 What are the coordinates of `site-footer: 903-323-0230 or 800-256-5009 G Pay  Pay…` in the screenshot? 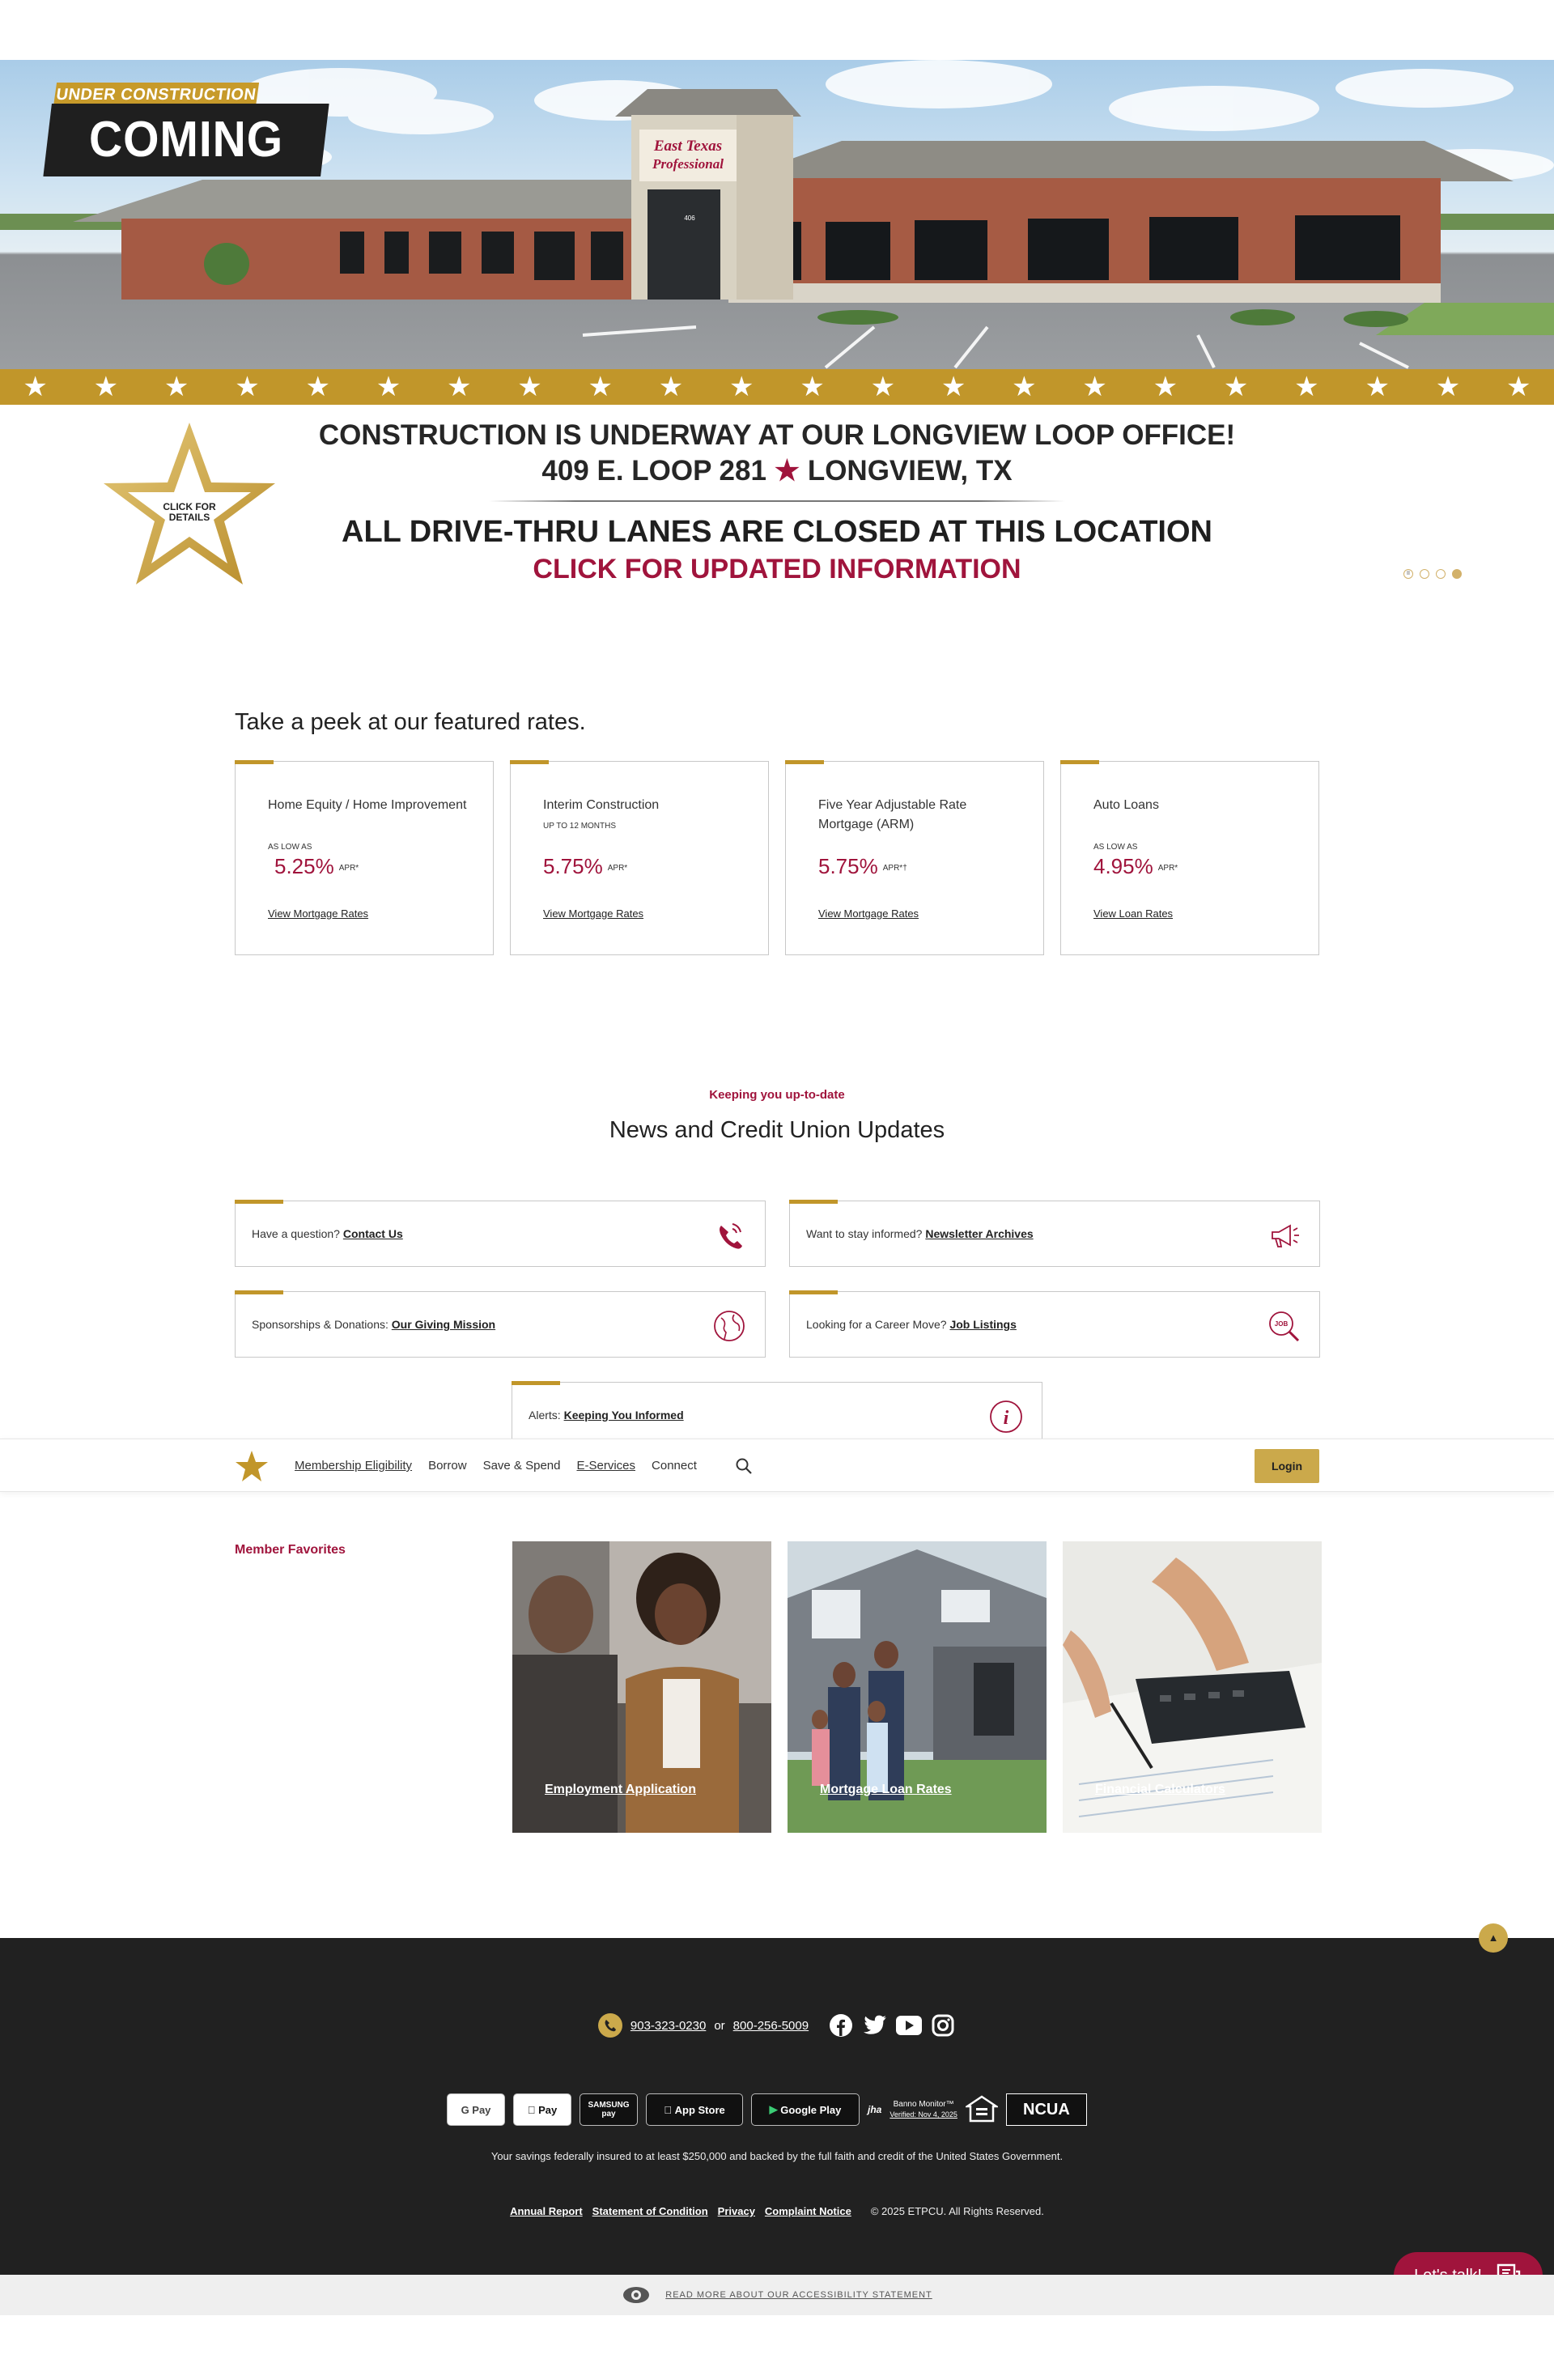 It's located at (777, 2107).